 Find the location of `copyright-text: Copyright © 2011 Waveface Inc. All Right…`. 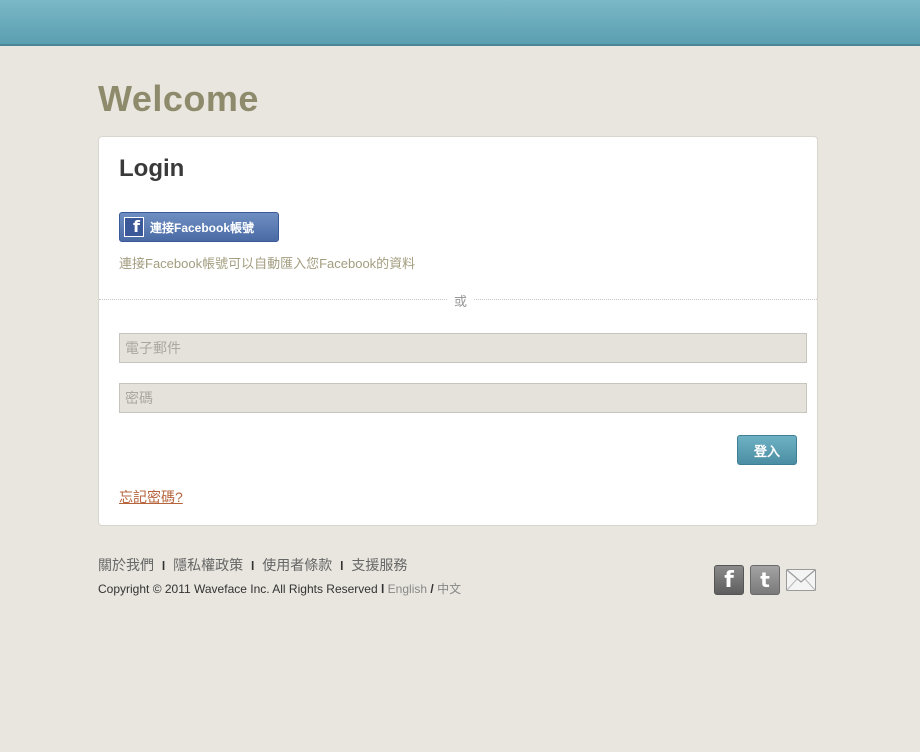

copyright-text: Copyright © 2011 Waveface Inc. All Right… is located at coordinates (238, 589).